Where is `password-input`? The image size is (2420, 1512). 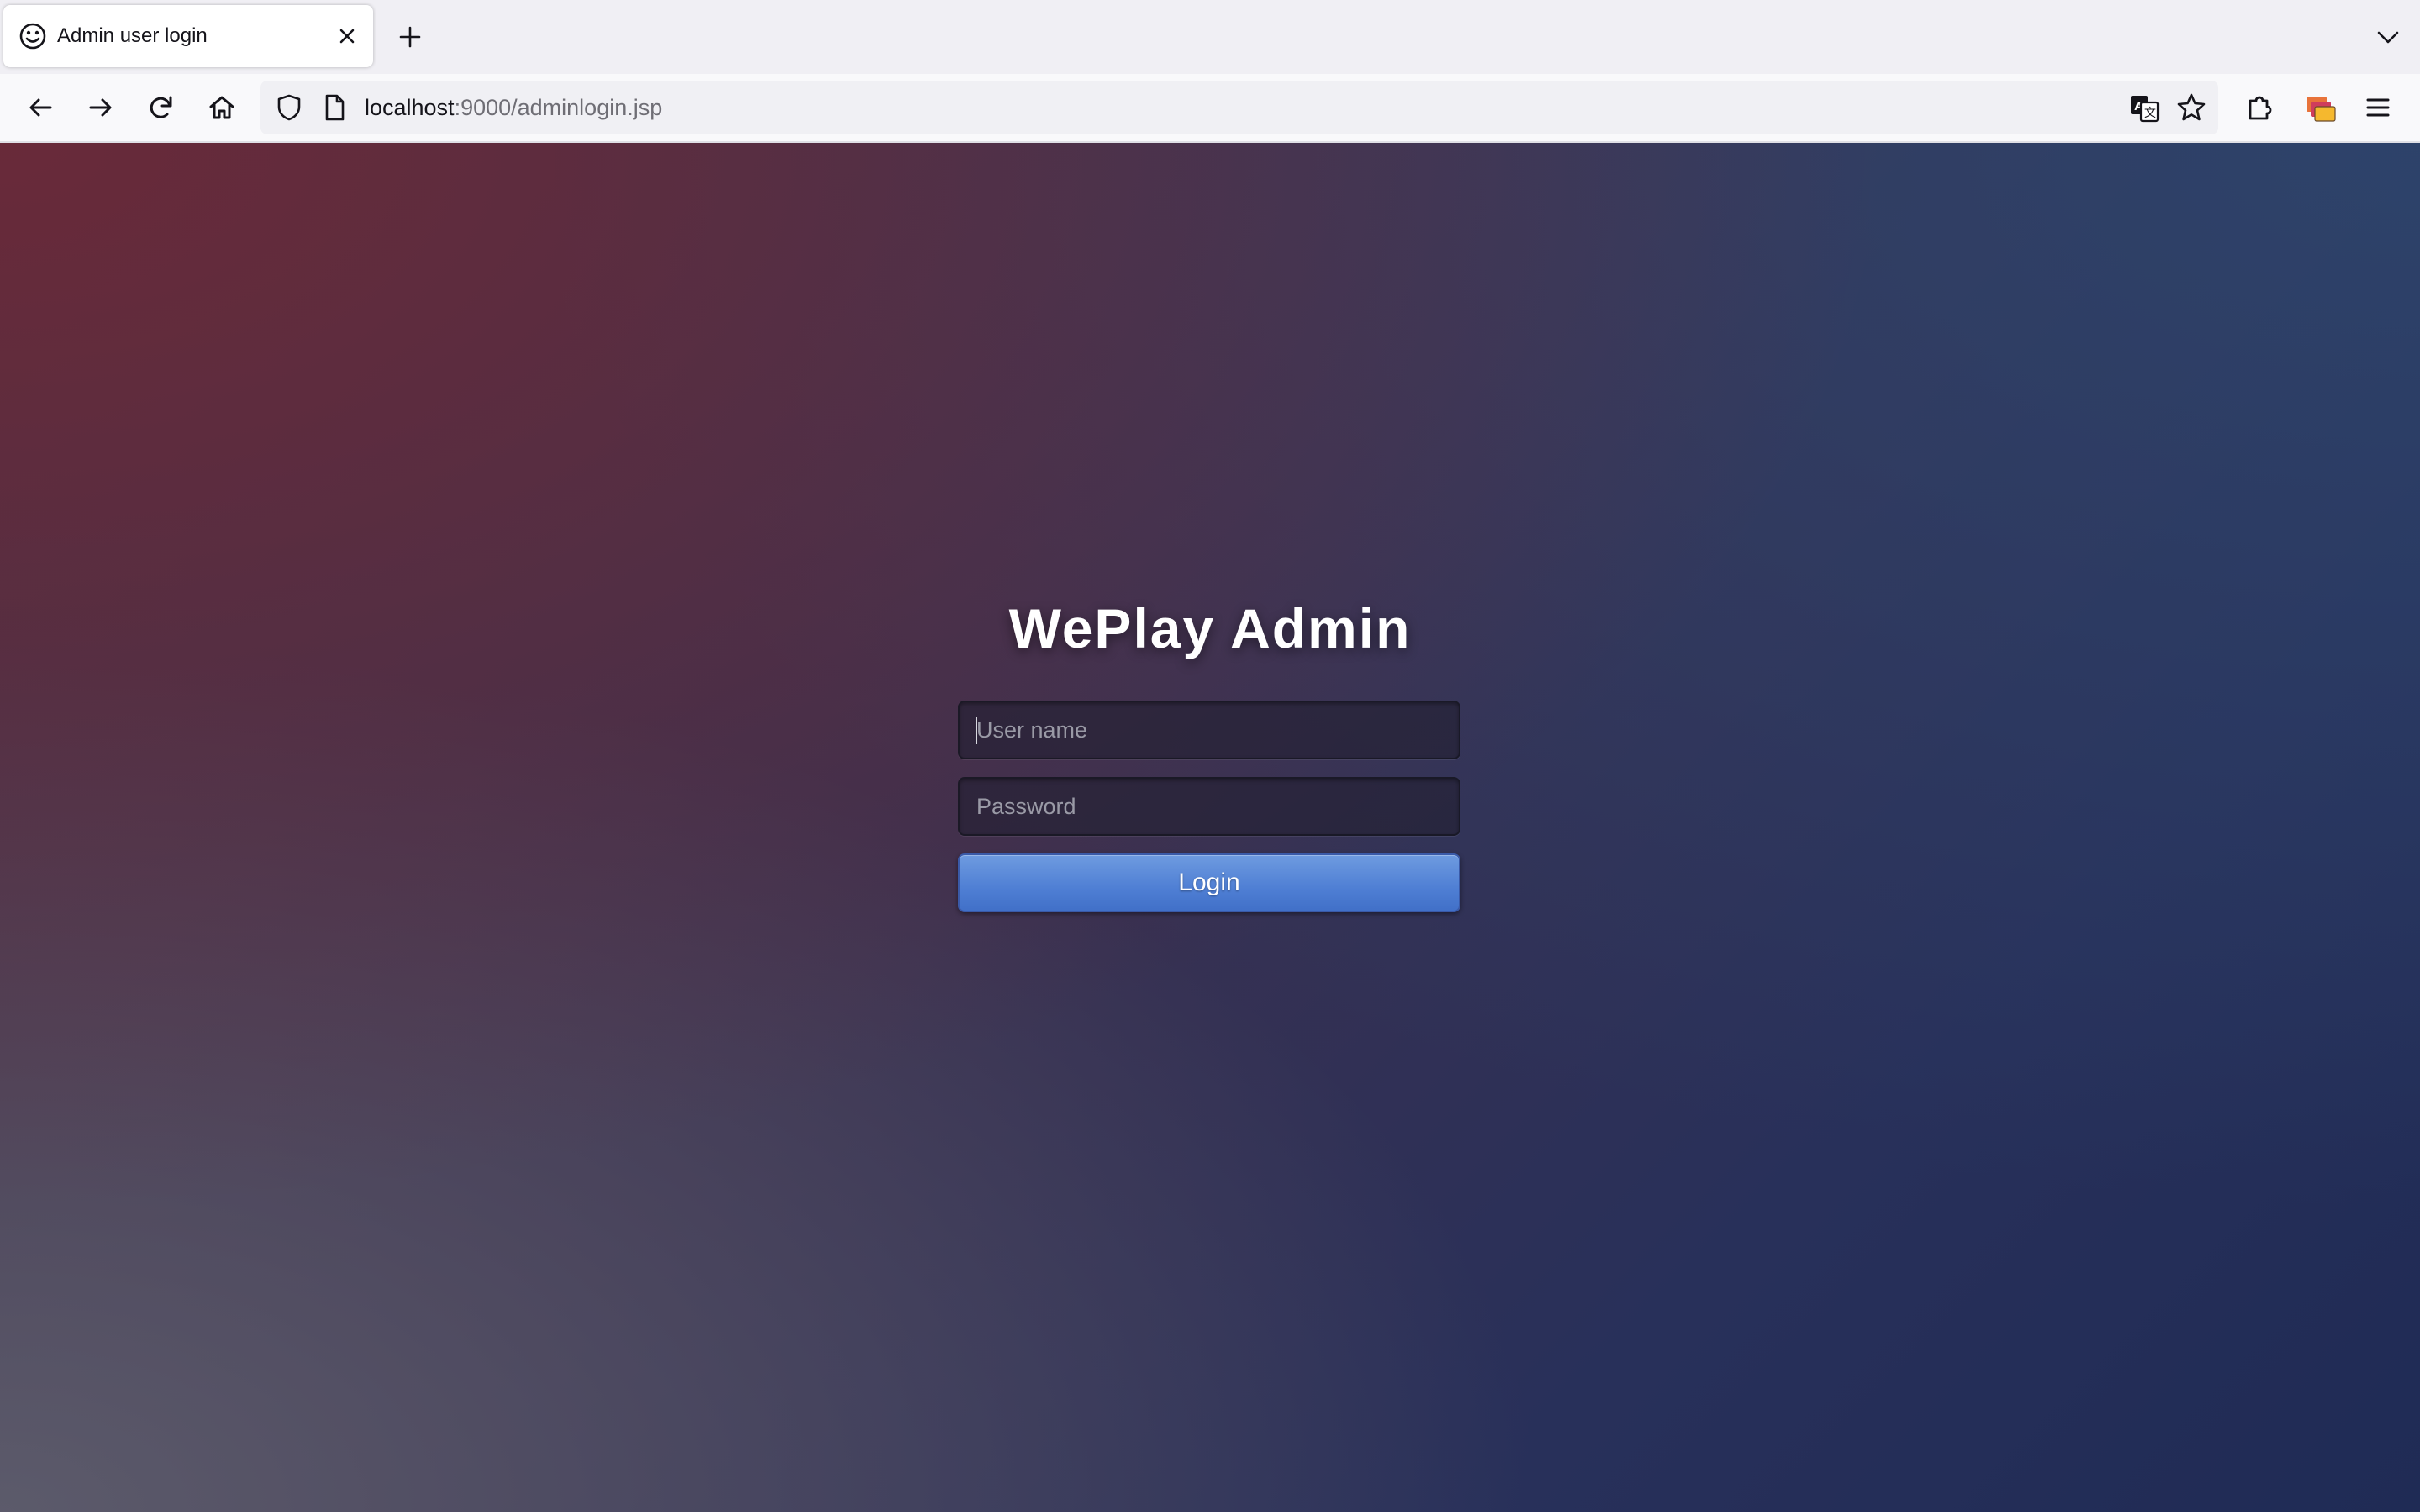
password-input is located at coordinates (1209, 806).